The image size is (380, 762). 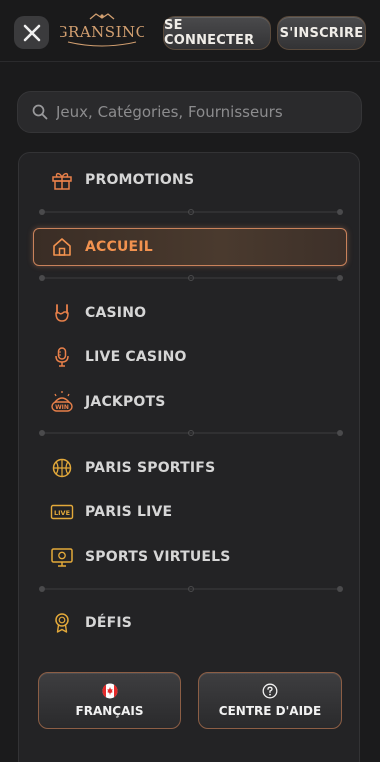 What do you see at coordinates (129, 512) in the screenshot?
I see `menu-label: PARIS LIVE` at bounding box center [129, 512].